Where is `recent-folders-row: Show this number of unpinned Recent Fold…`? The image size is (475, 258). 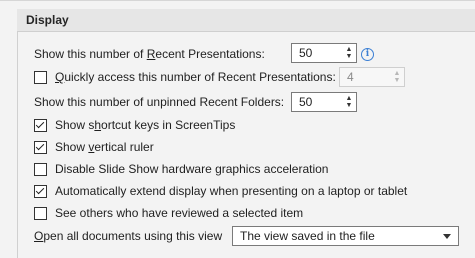 recent-folders-row: Show this number of unpinned Recent Fold… is located at coordinates (159, 102).